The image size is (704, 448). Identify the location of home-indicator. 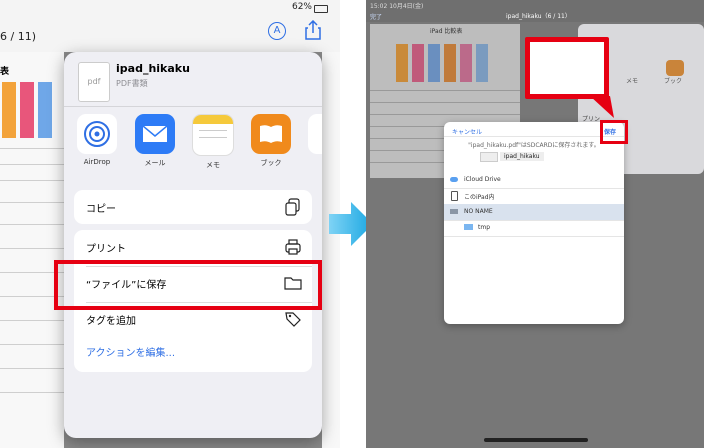
(536, 440).